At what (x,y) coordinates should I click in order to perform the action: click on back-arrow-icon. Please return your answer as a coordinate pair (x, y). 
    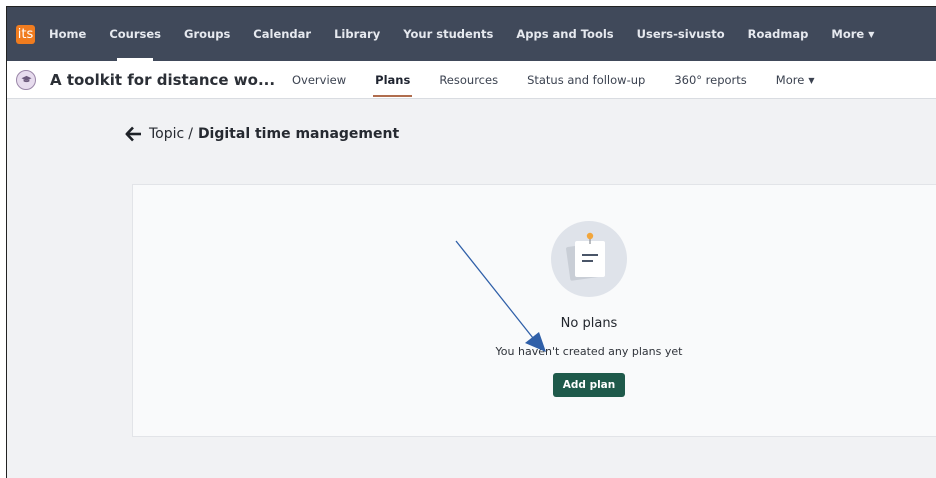
    Looking at the image, I should click on (134, 134).